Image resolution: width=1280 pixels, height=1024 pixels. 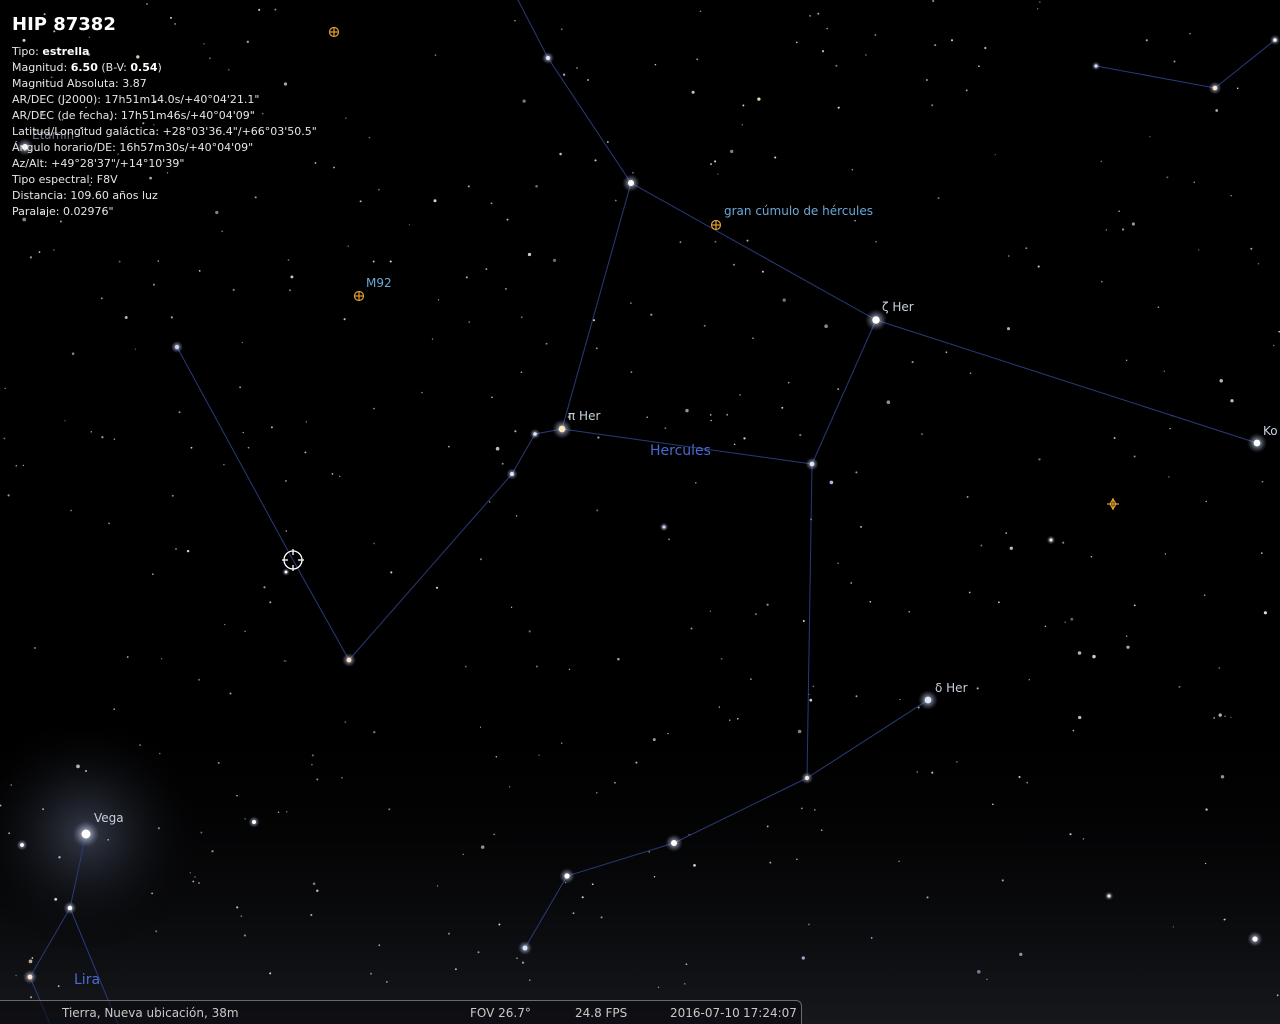 What do you see at coordinates (379, 283) in the screenshot?
I see `label-m92: M92` at bounding box center [379, 283].